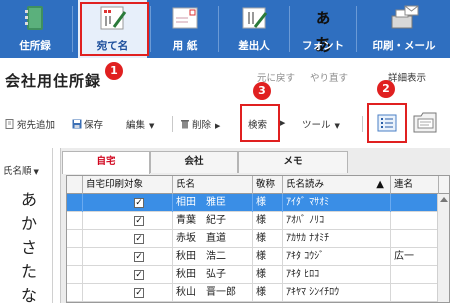 This screenshot has height=303, width=450. Describe the element at coordinates (407, 77) in the screenshot. I see `detail-view-button: 詳細表示` at that location.